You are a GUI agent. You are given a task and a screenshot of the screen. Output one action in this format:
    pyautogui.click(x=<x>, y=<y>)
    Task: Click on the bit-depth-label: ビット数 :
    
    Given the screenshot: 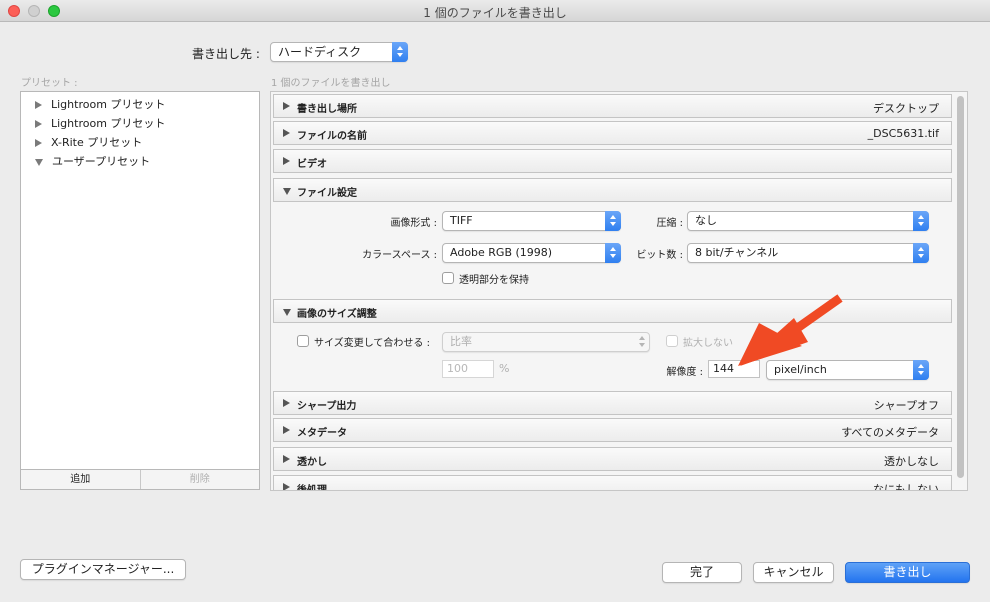 What is the action you would take?
    pyautogui.click(x=659, y=255)
    